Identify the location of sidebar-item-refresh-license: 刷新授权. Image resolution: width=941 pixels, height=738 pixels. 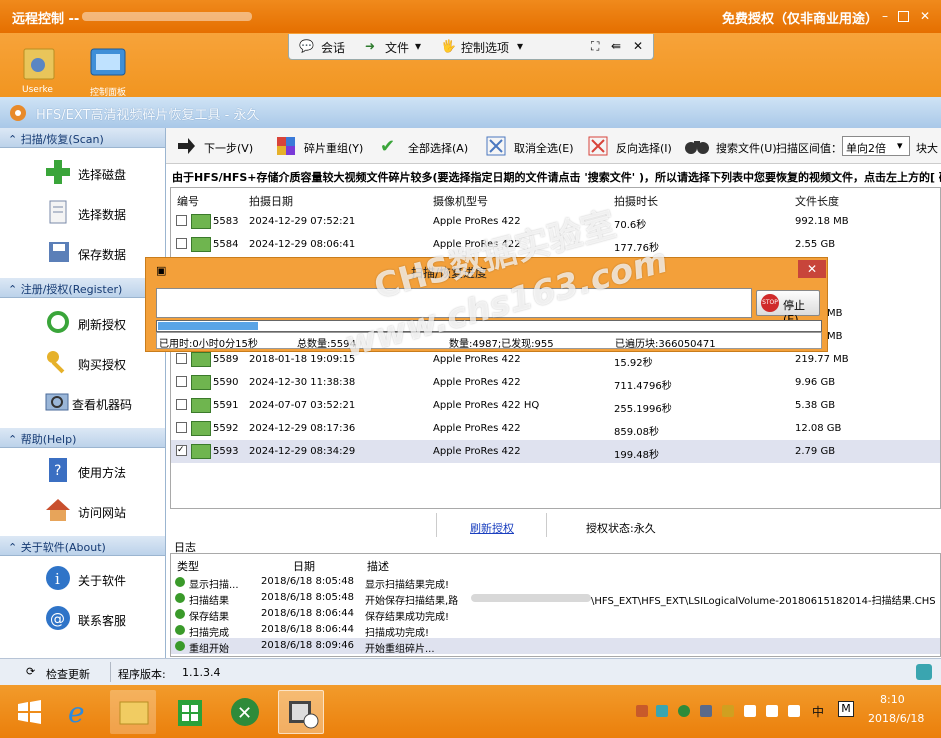
(101, 323).